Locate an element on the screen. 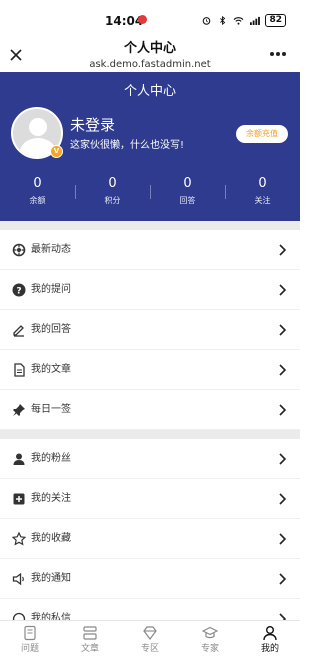  nav-bar: 个人中心 ask.demo.fastadmin.net is located at coordinates (150, 56).